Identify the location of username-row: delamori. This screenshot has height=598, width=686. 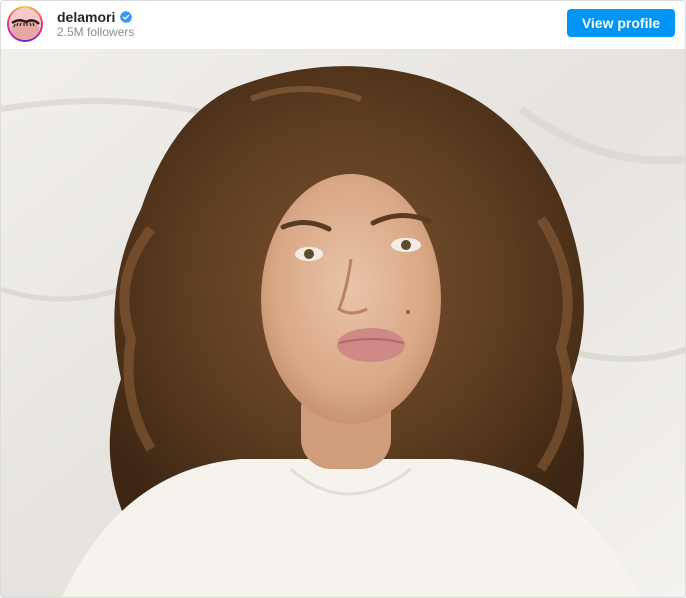
(95, 17).